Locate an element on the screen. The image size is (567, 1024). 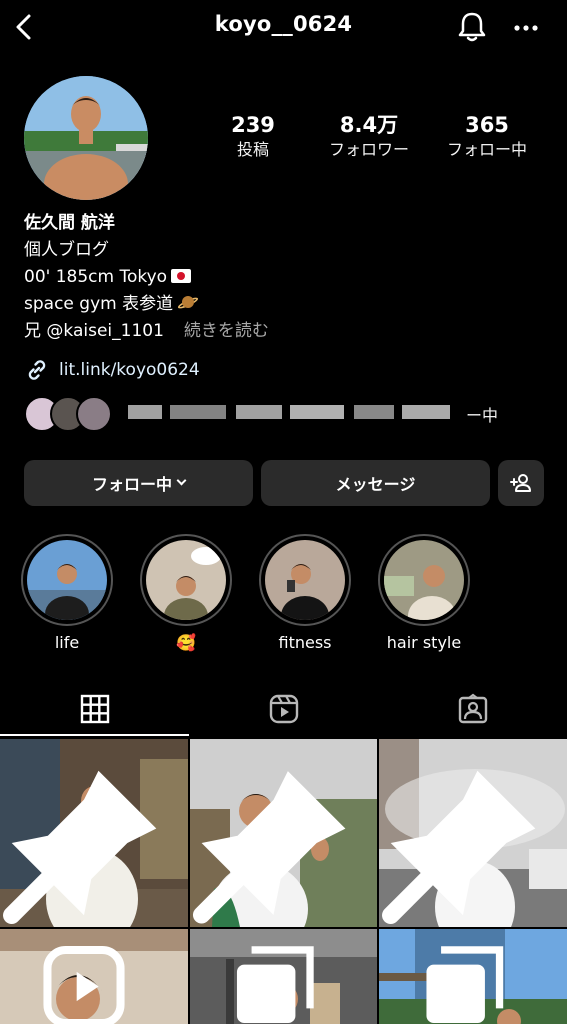
followed-by-row: ー中 is located at coordinates (284, 414).